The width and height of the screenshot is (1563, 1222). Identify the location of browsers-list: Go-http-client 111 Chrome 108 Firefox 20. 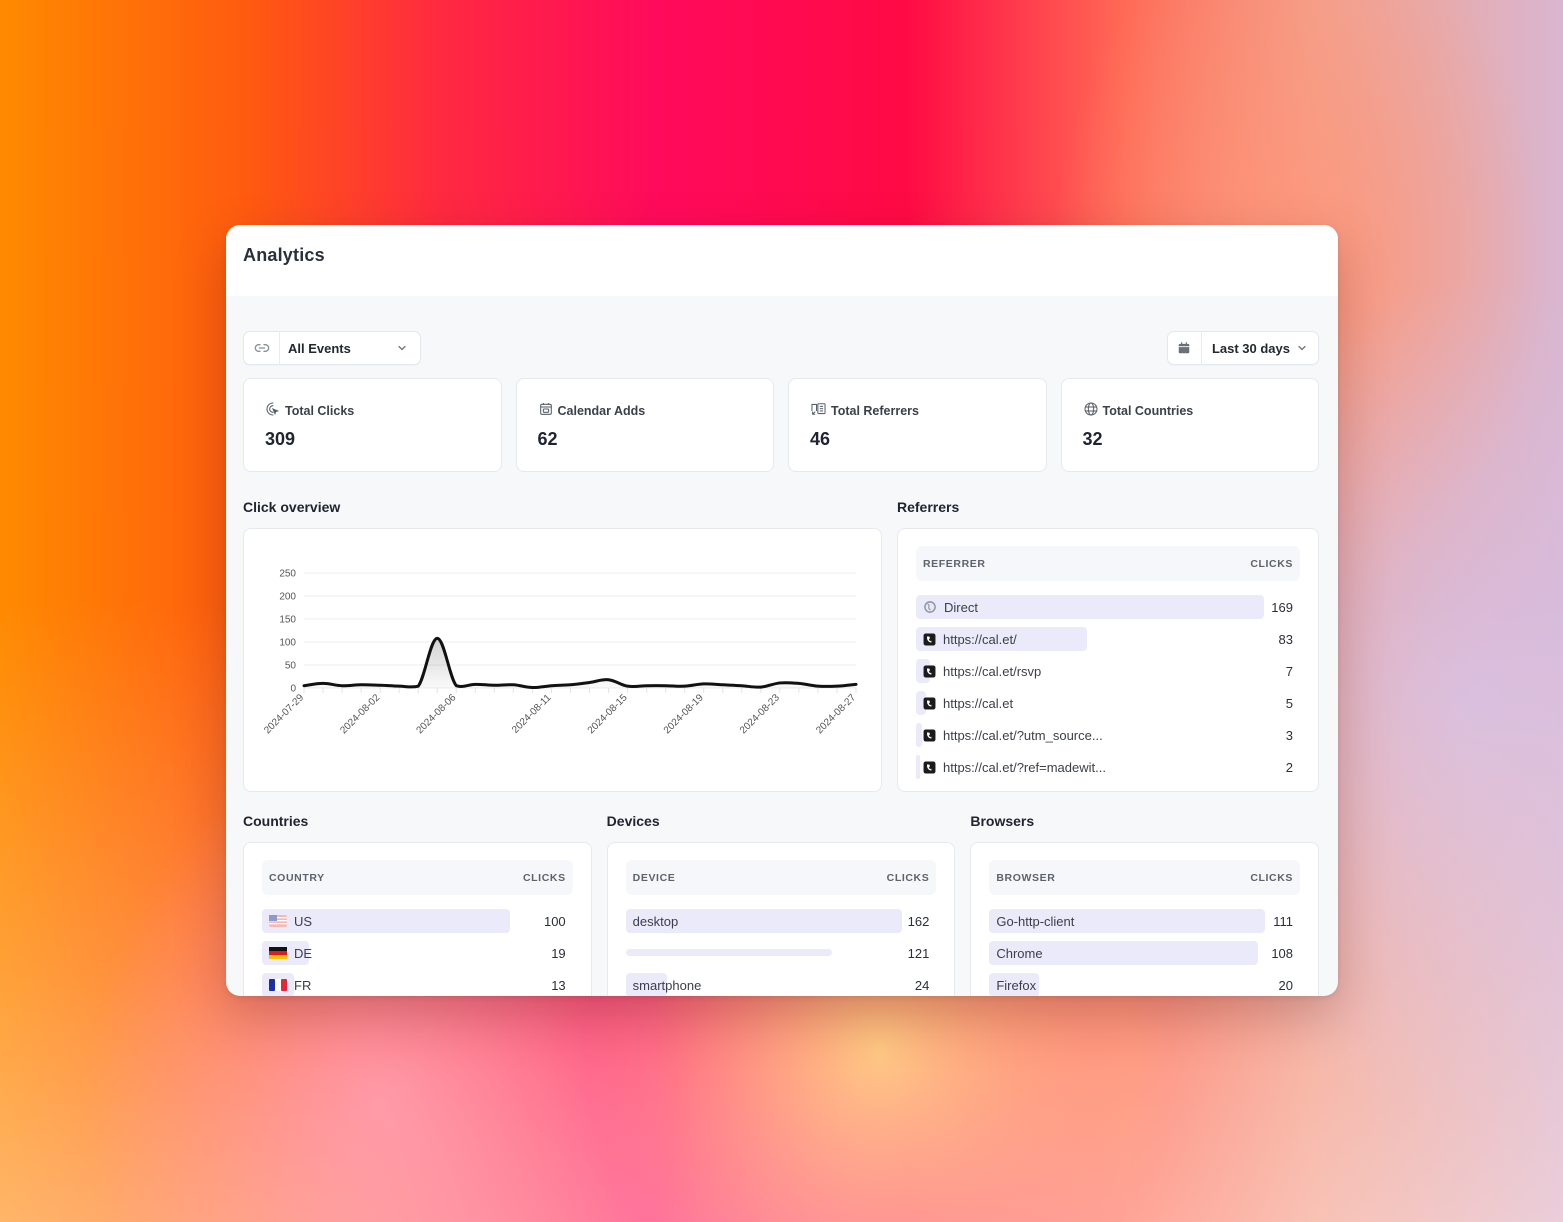
(1144, 950).